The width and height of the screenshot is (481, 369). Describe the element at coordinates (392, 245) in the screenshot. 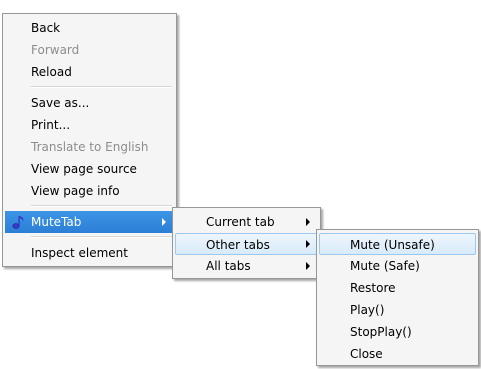

I see `menu-item-label: Mute (Unsafe)` at that location.